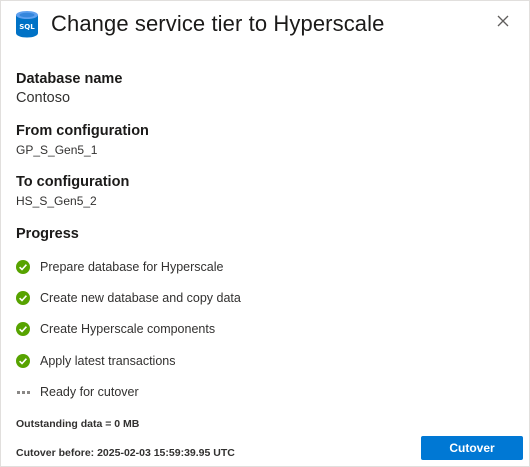  Describe the element at coordinates (132, 267) in the screenshot. I see `progress-step-label: Prepare database for Hyperscale` at that location.